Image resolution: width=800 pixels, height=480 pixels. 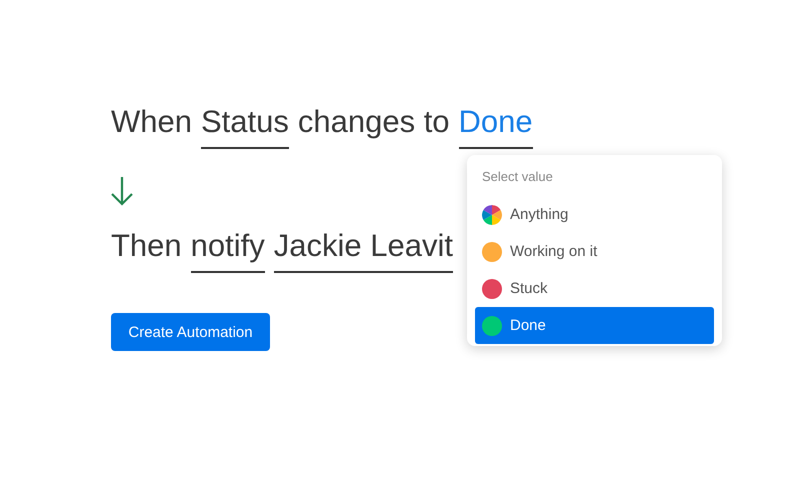 What do you see at coordinates (594, 325) in the screenshot?
I see `dropdown-option: Done` at bounding box center [594, 325].